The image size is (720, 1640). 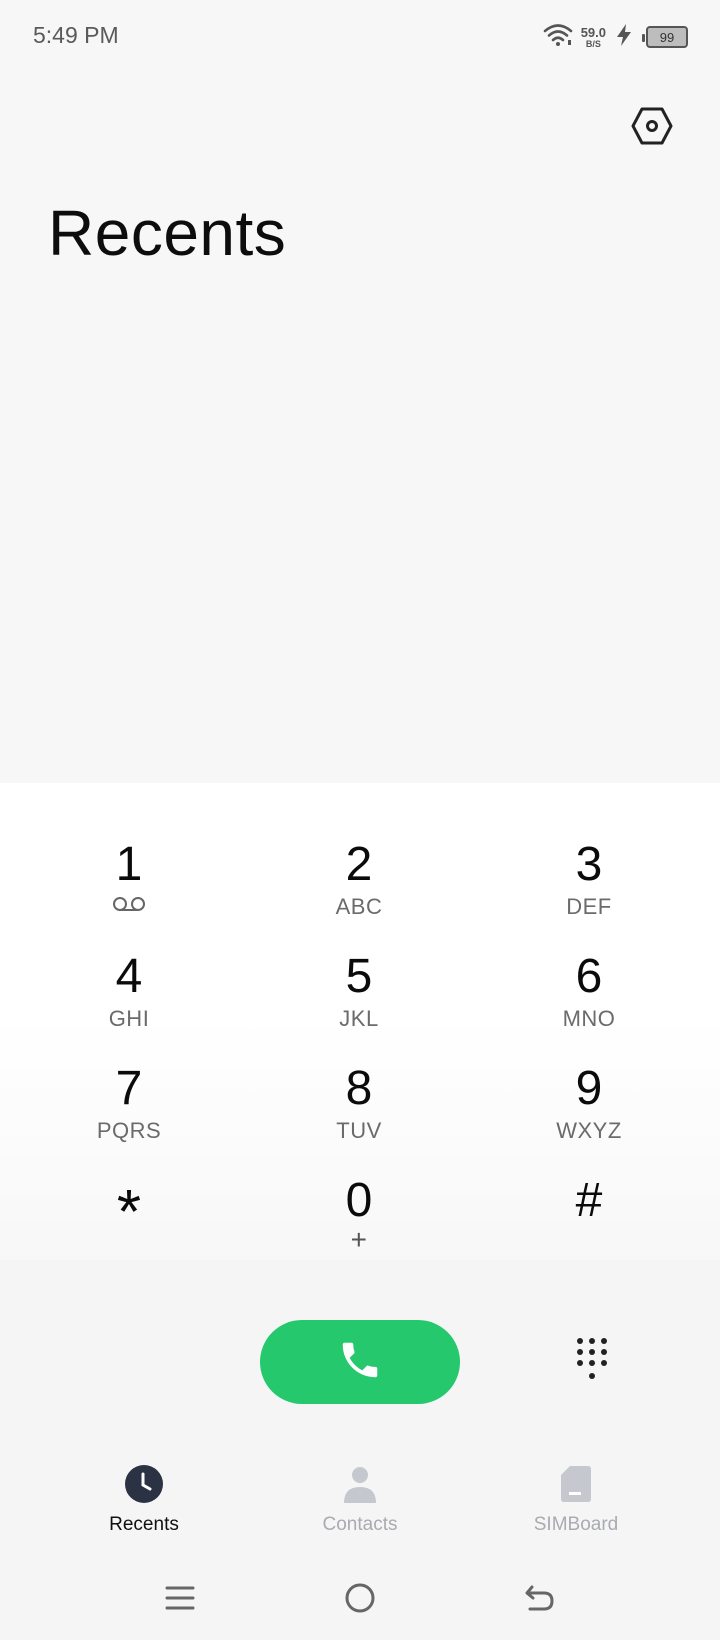 I want to click on key-letters: MNO, so click(x=589, y=1018).